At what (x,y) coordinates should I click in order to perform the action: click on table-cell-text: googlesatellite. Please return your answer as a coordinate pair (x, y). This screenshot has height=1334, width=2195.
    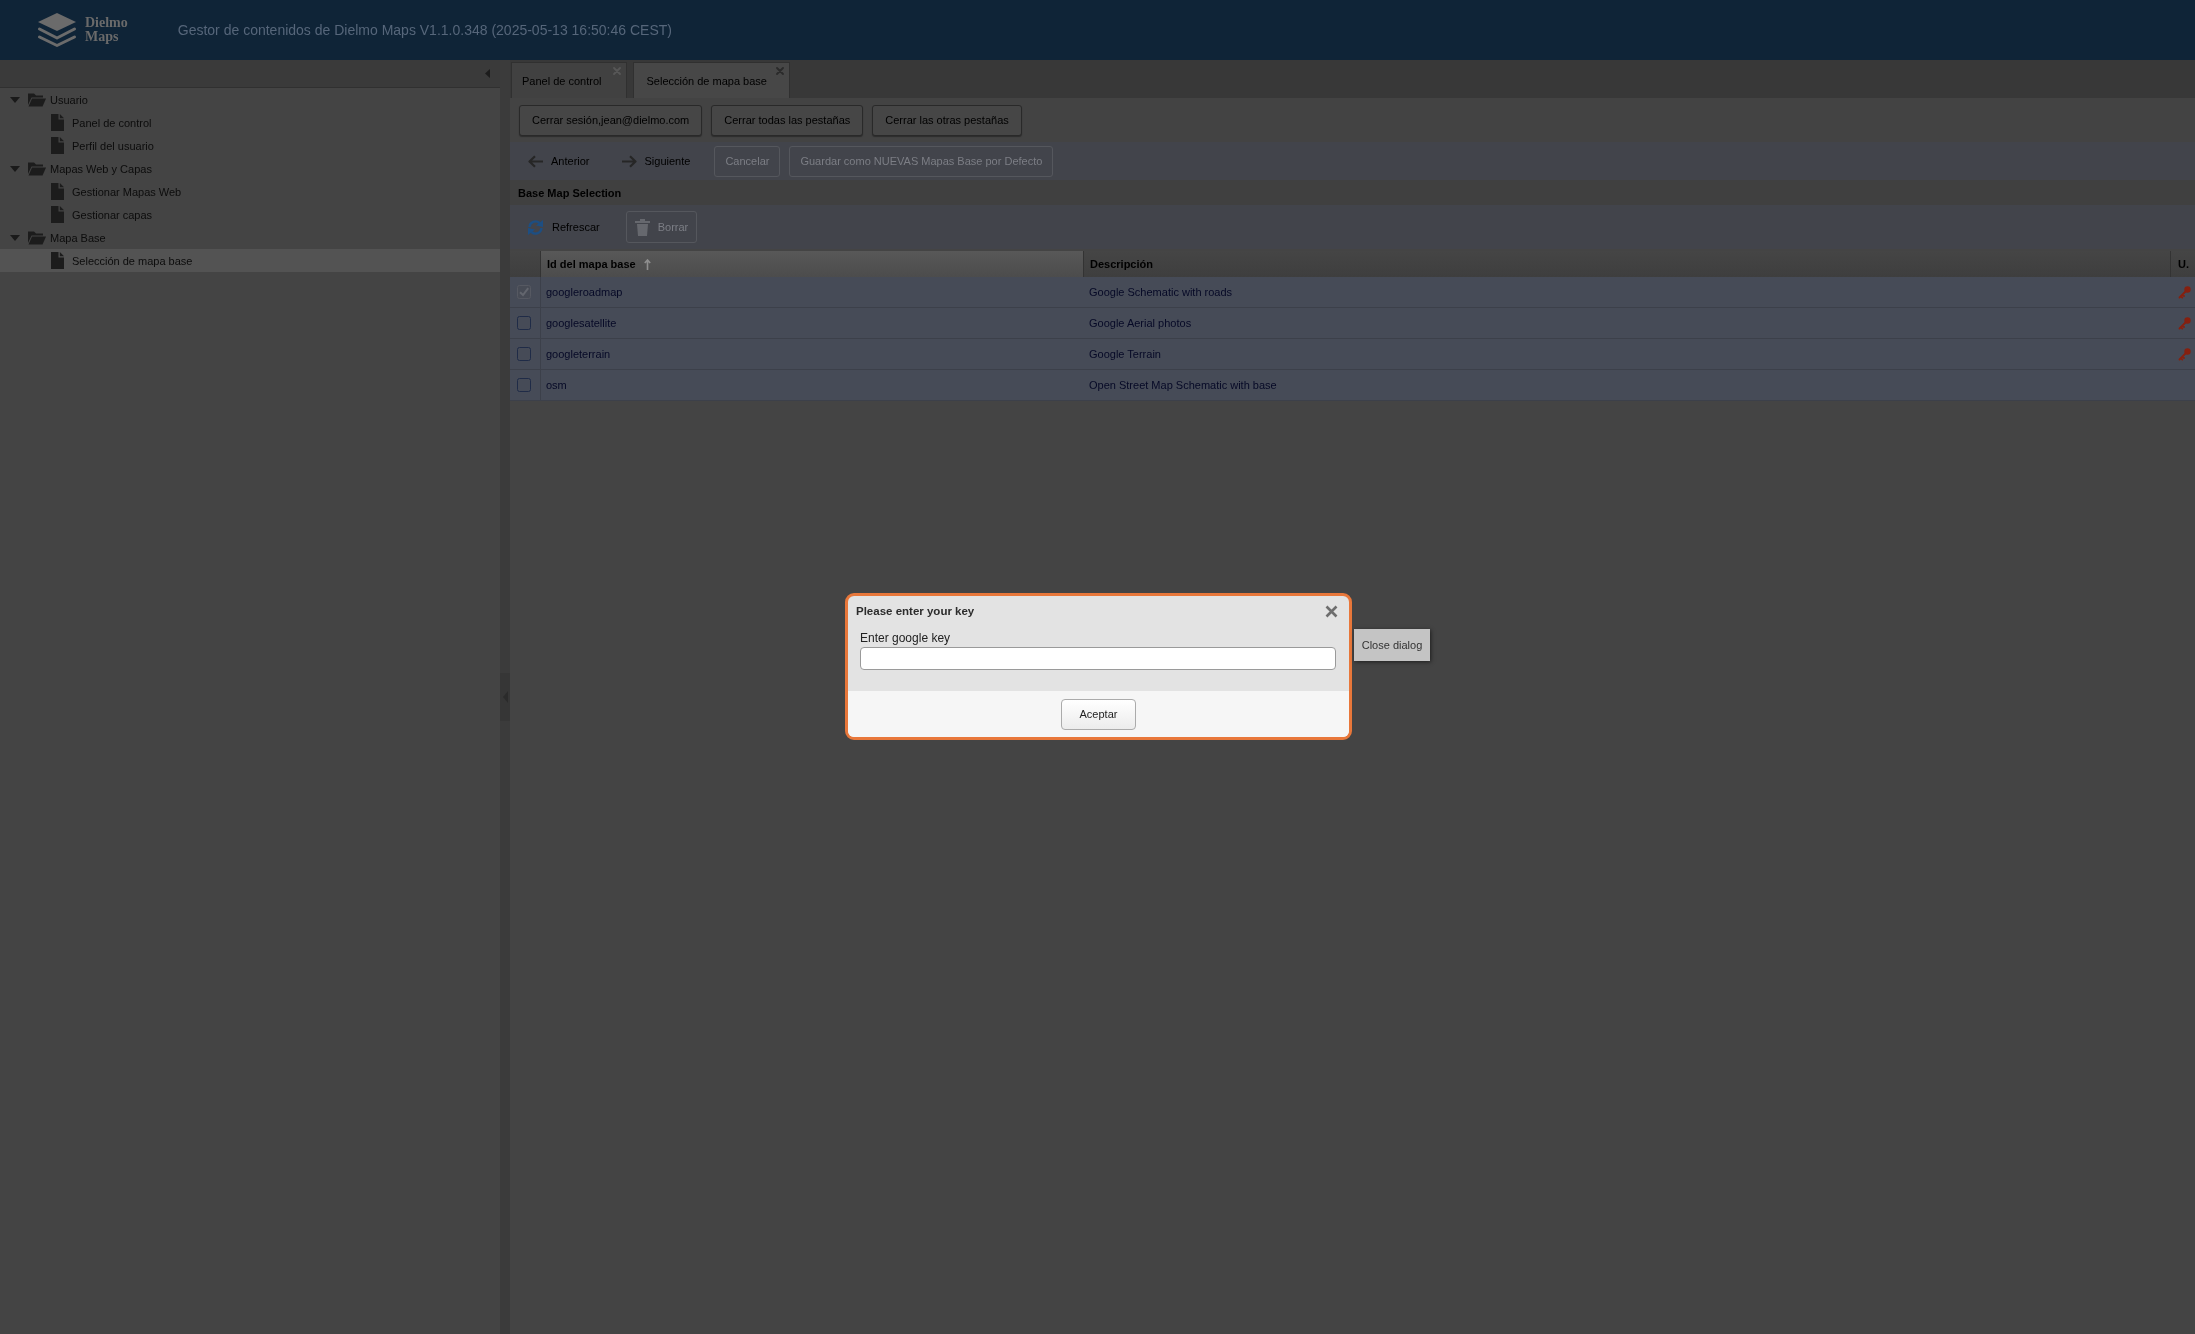
    Looking at the image, I should click on (581, 323).